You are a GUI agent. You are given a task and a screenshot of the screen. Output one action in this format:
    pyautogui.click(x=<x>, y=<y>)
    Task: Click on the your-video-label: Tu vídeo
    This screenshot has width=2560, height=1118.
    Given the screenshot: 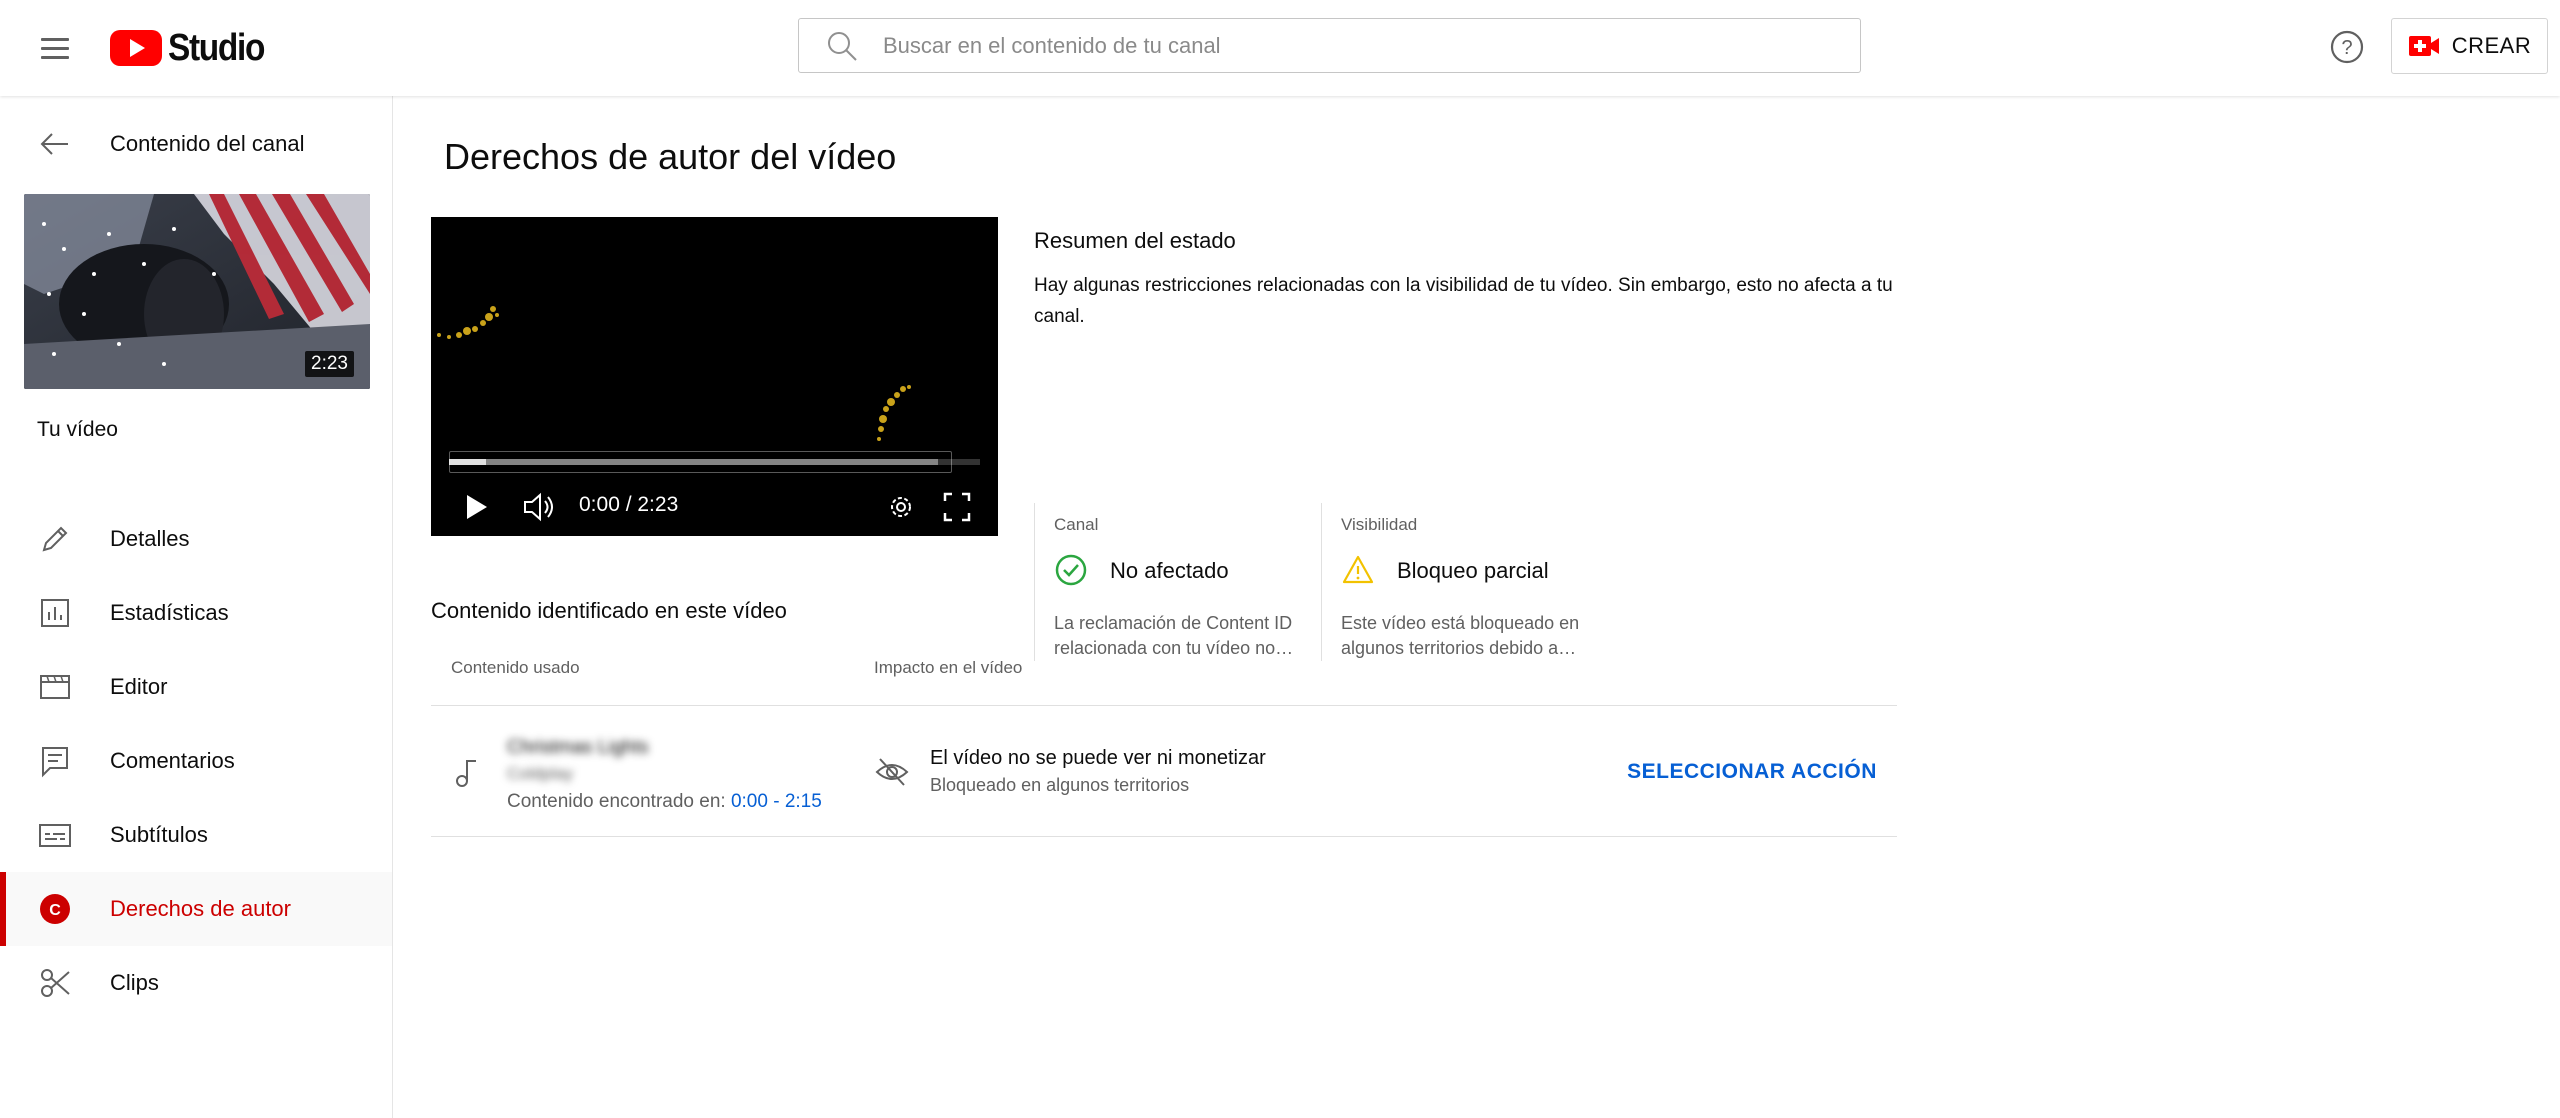 What is the action you would take?
    pyautogui.click(x=77, y=429)
    